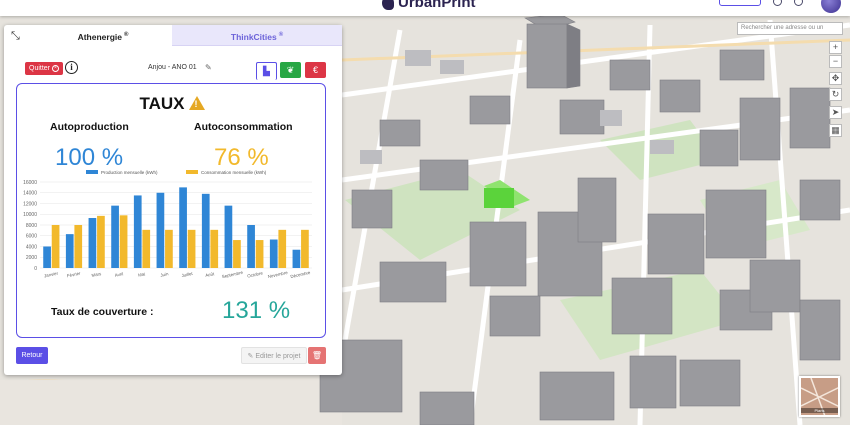 The image size is (850, 425). I want to click on x-tick-label: Mars, so click(96, 274).